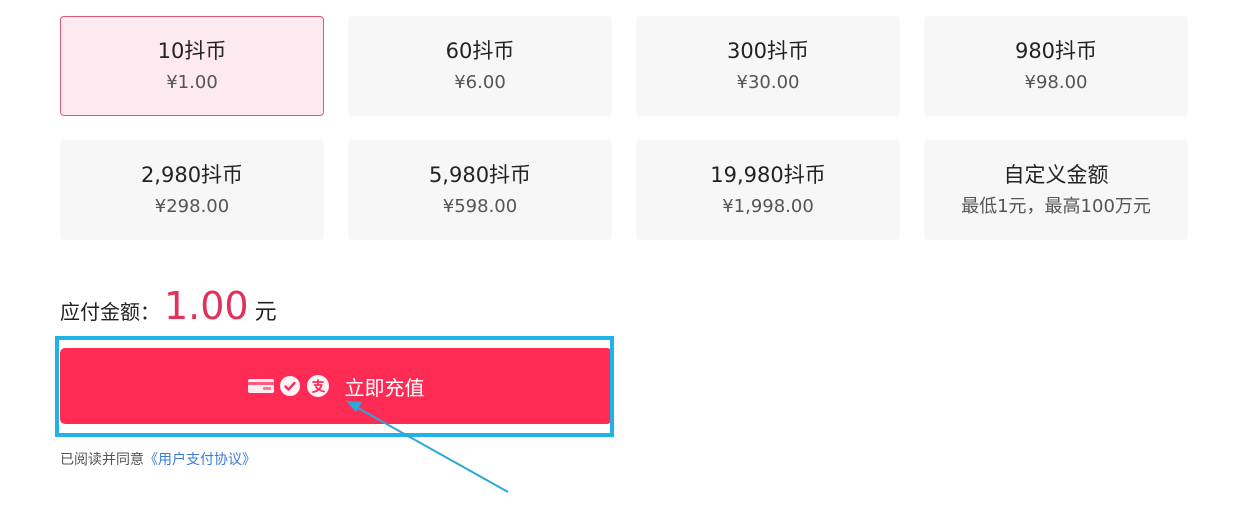  Describe the element at coordinates (334, 386) in the screenshot. I see `highlight-box` at that location.